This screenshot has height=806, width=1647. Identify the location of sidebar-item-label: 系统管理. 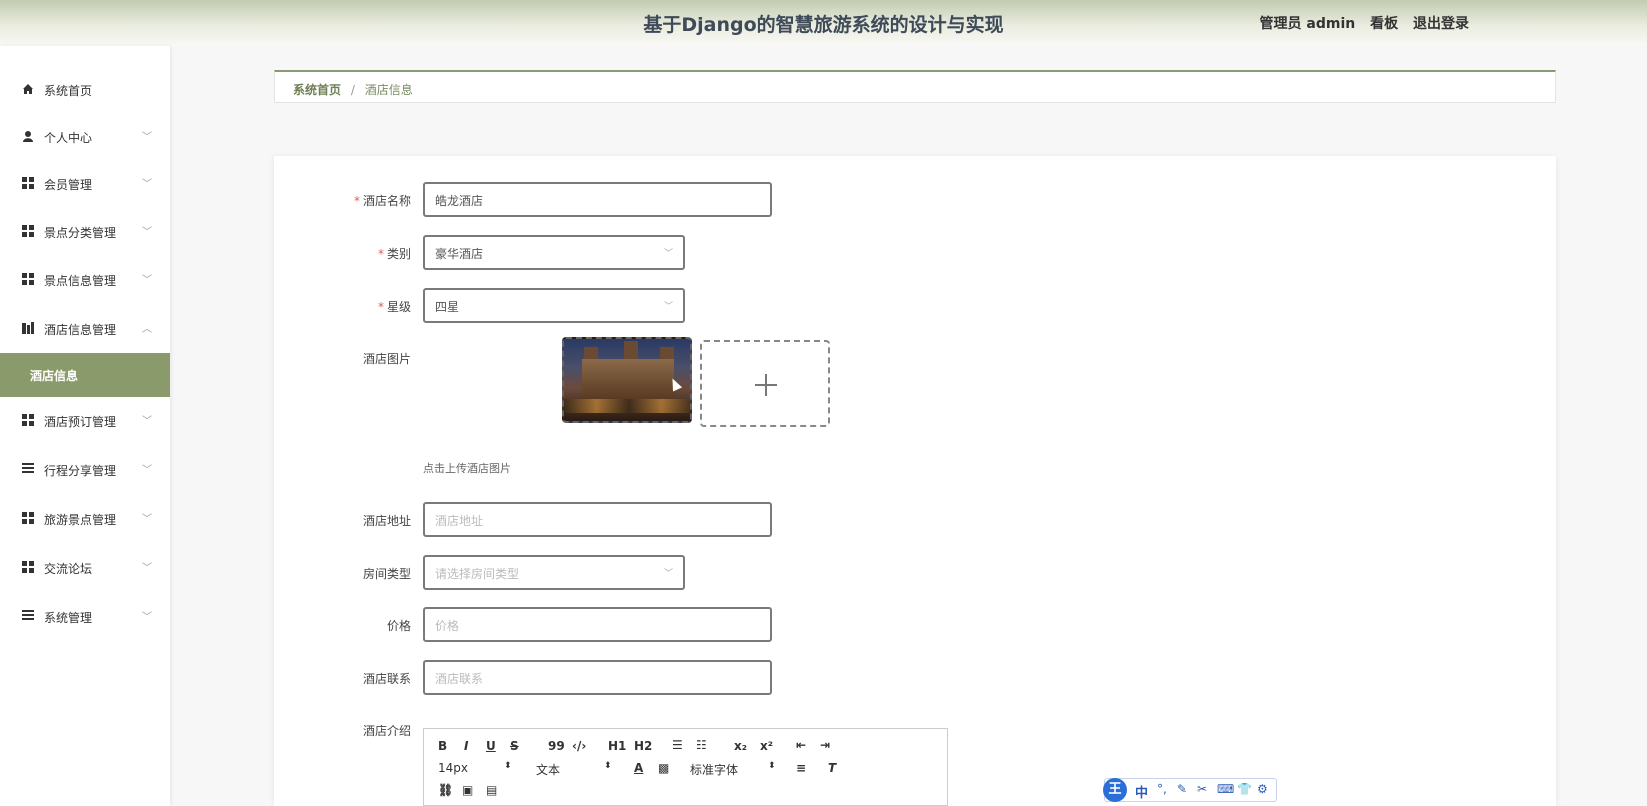
(68, 618).